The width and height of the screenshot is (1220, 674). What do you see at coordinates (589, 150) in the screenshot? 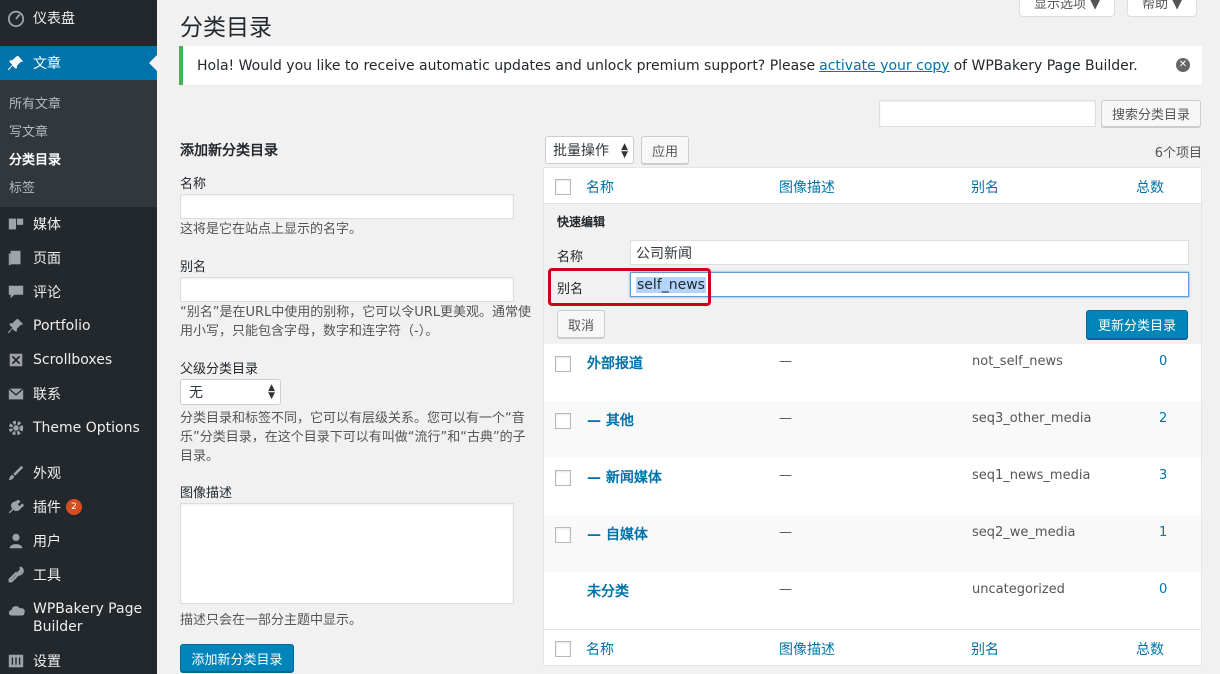
I see `bulk-action-select: 批量操作 ▲ ▼` at bounding box center [589, 150].